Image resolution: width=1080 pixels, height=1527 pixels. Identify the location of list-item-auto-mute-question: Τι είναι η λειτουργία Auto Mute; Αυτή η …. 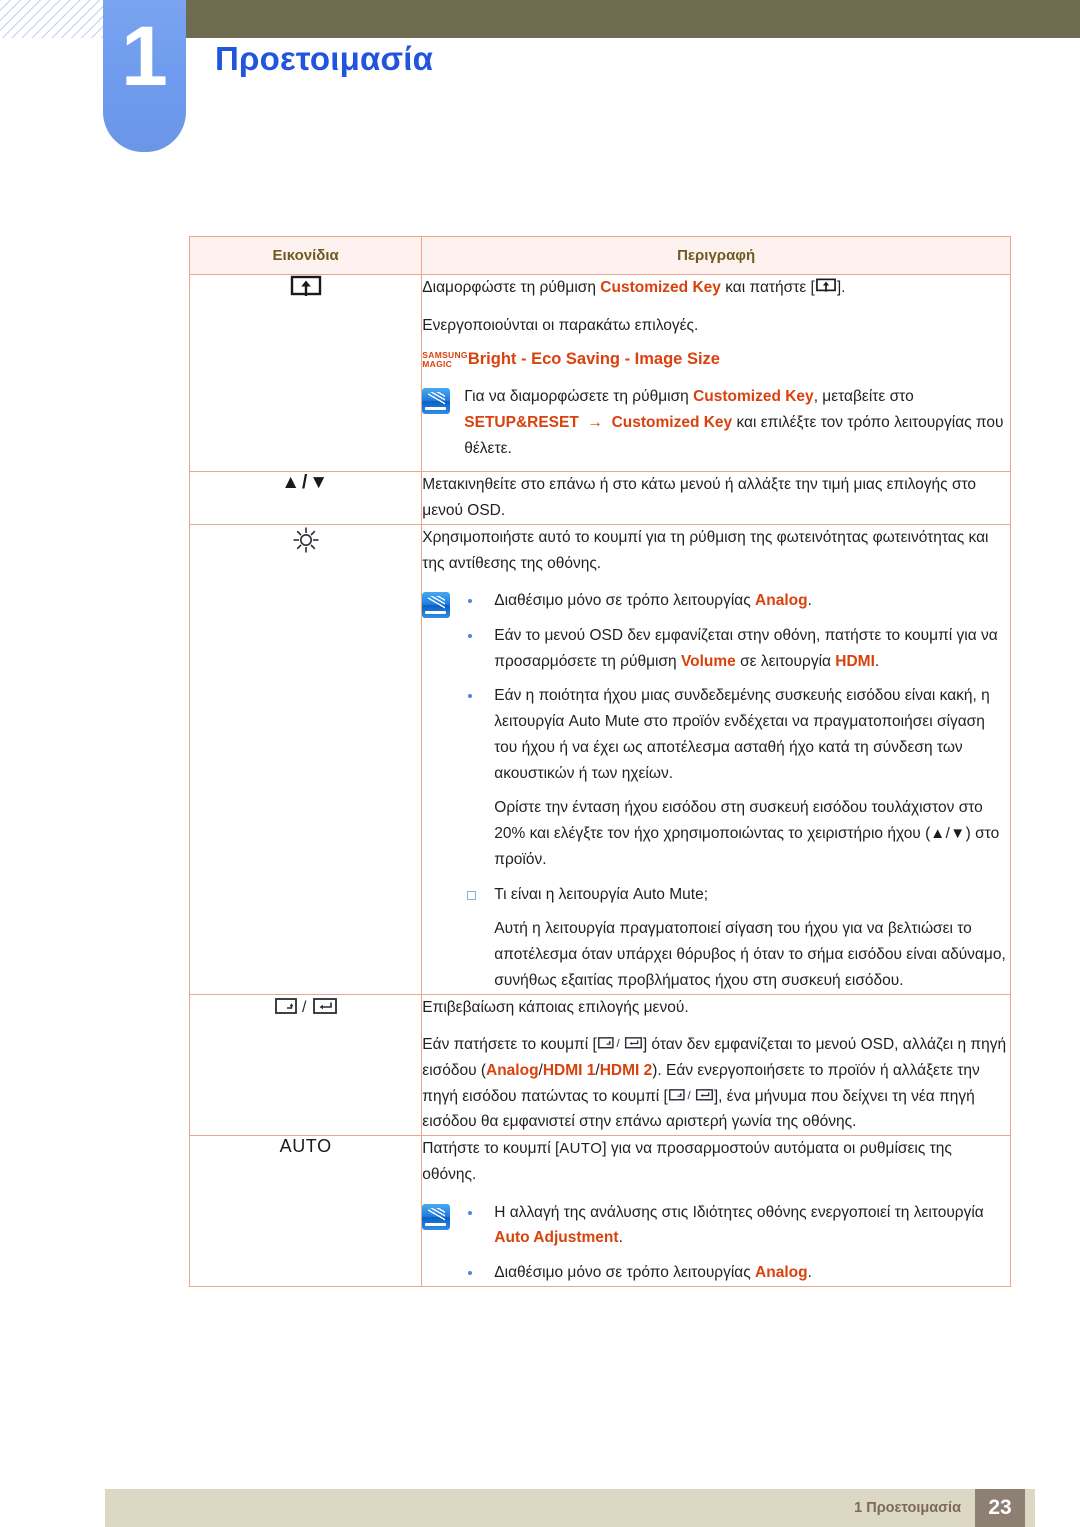
(730, 938).